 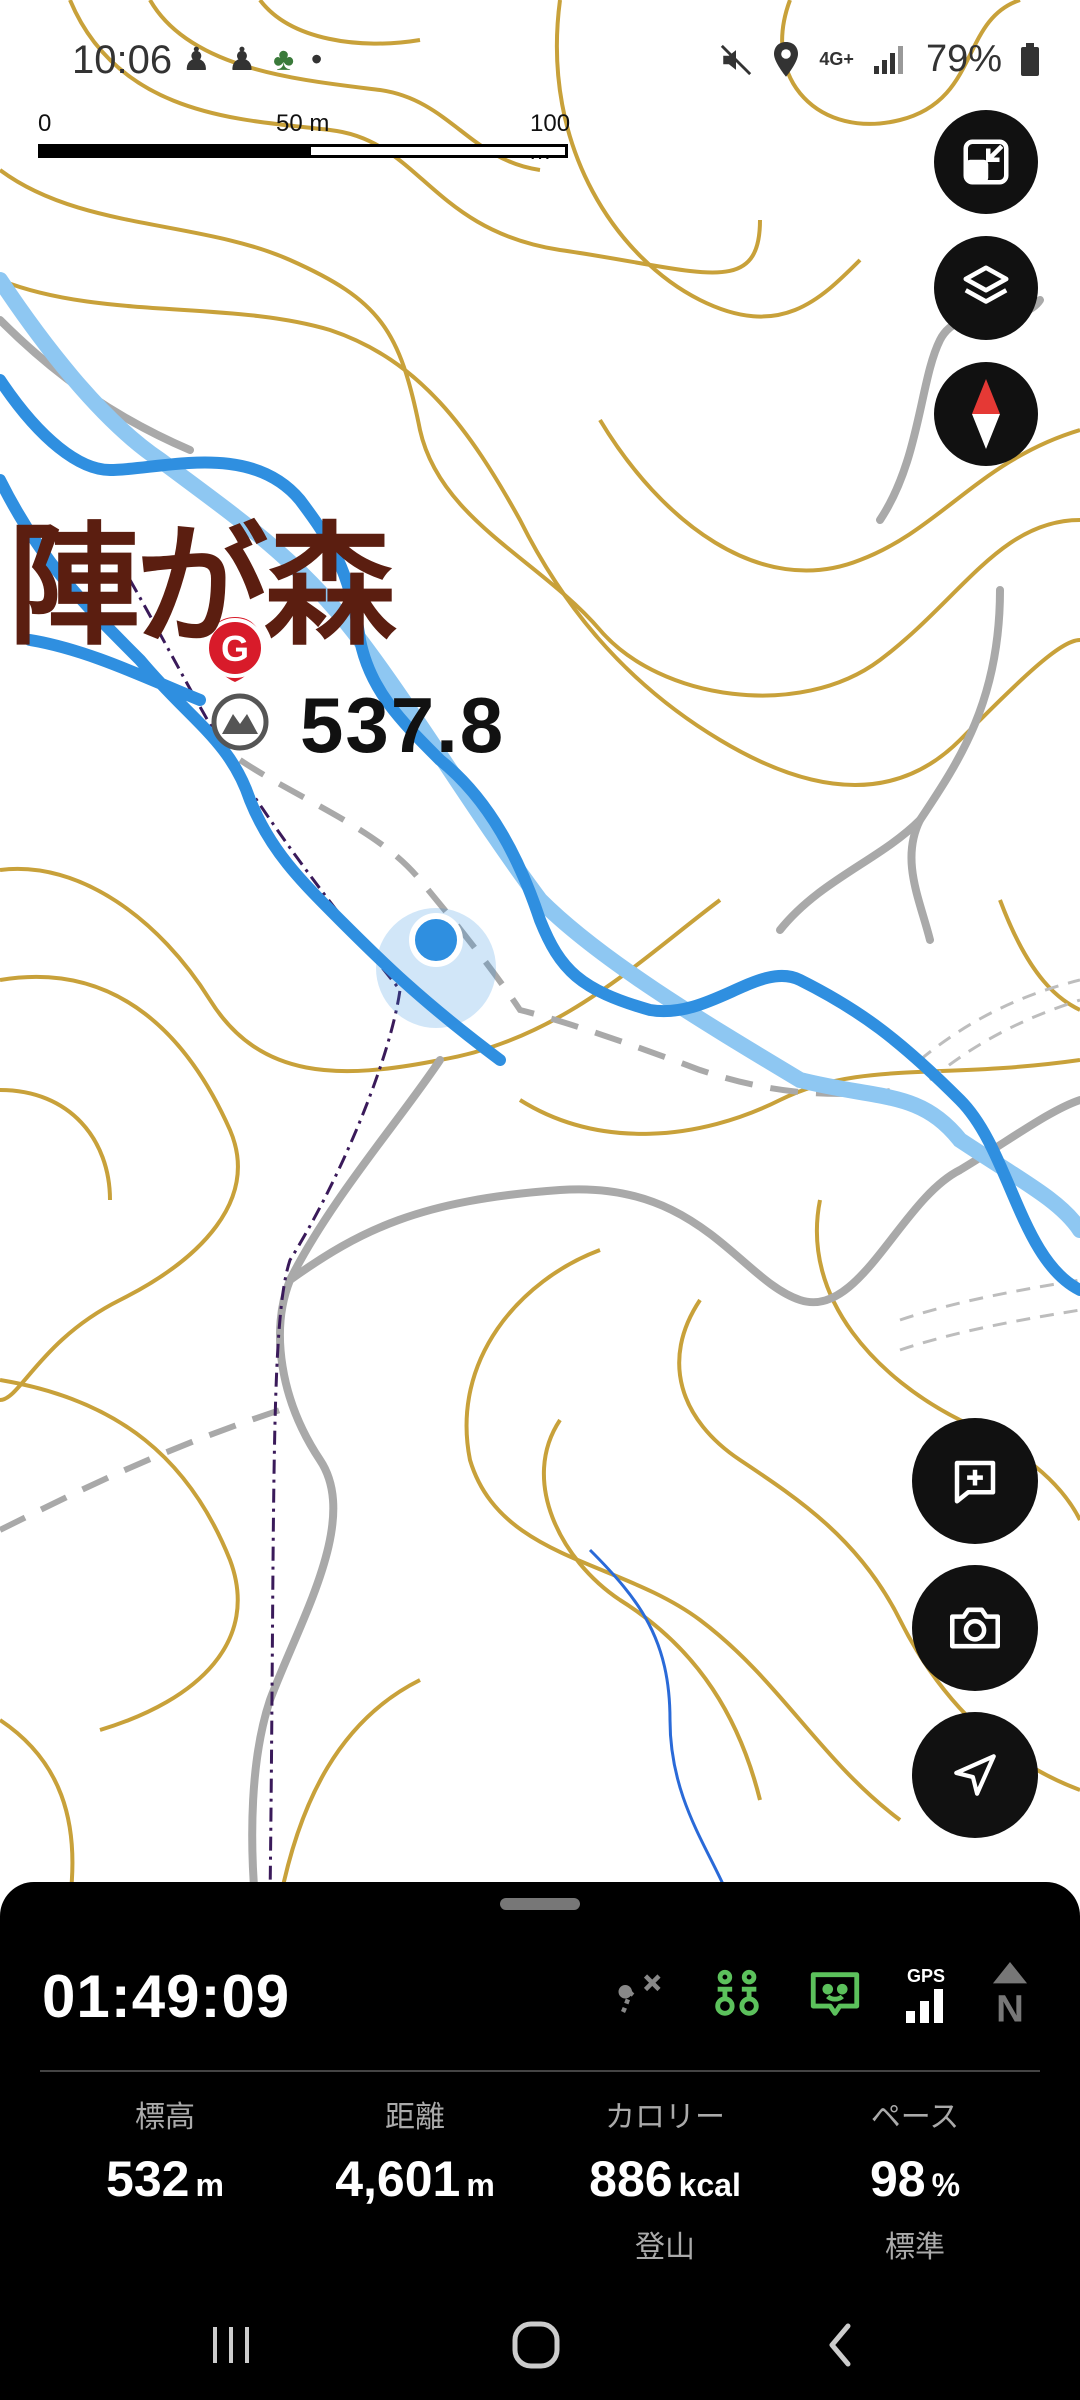 What do you see at coordinates (540, 1904) in the screenshot?
I see `panel-drag-handle` at bounding box center [540, 1904].